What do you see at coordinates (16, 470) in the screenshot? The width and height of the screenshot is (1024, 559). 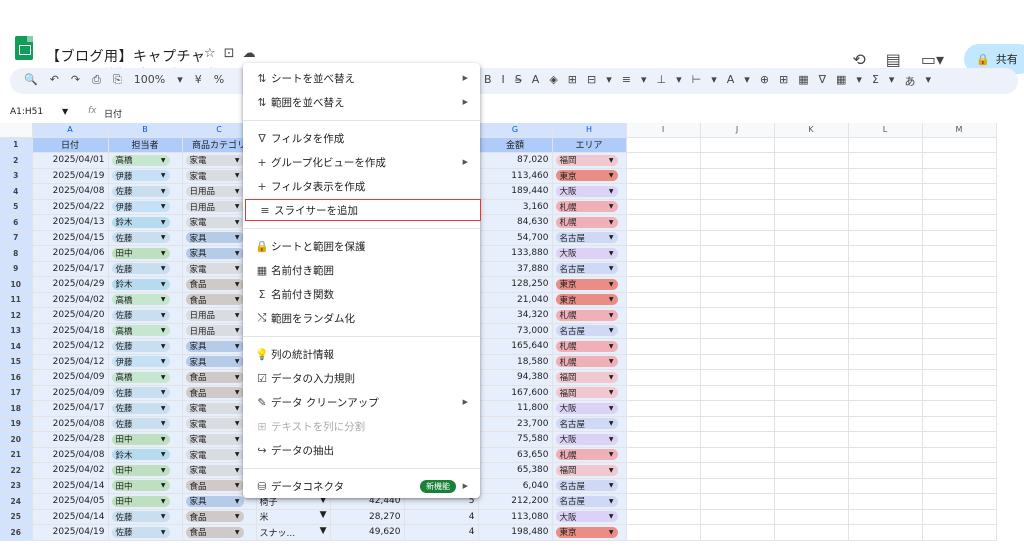 I see `row-header: 22` at bounding box center [16, 470].